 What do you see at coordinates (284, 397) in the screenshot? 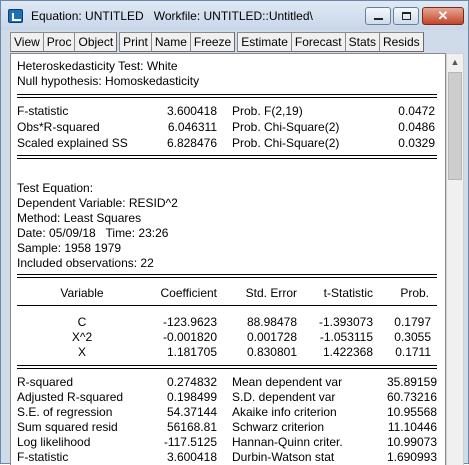
I see `summary-label: S.D. dependent var` at bounding box center [284, 397].